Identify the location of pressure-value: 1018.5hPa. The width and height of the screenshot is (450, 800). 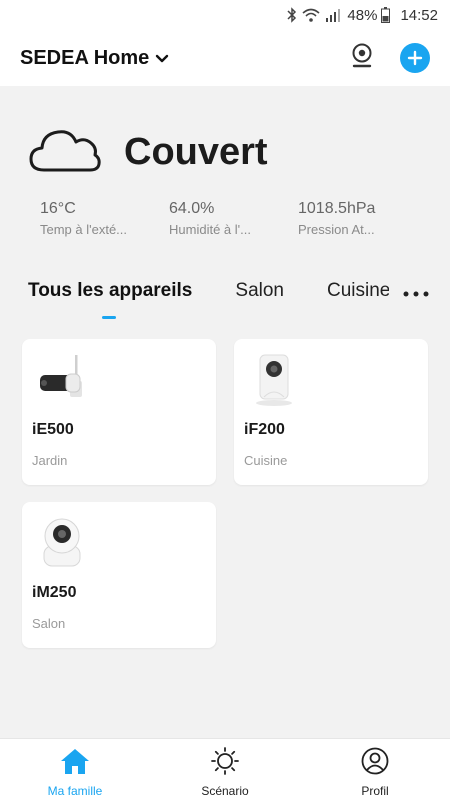
(337, 208).